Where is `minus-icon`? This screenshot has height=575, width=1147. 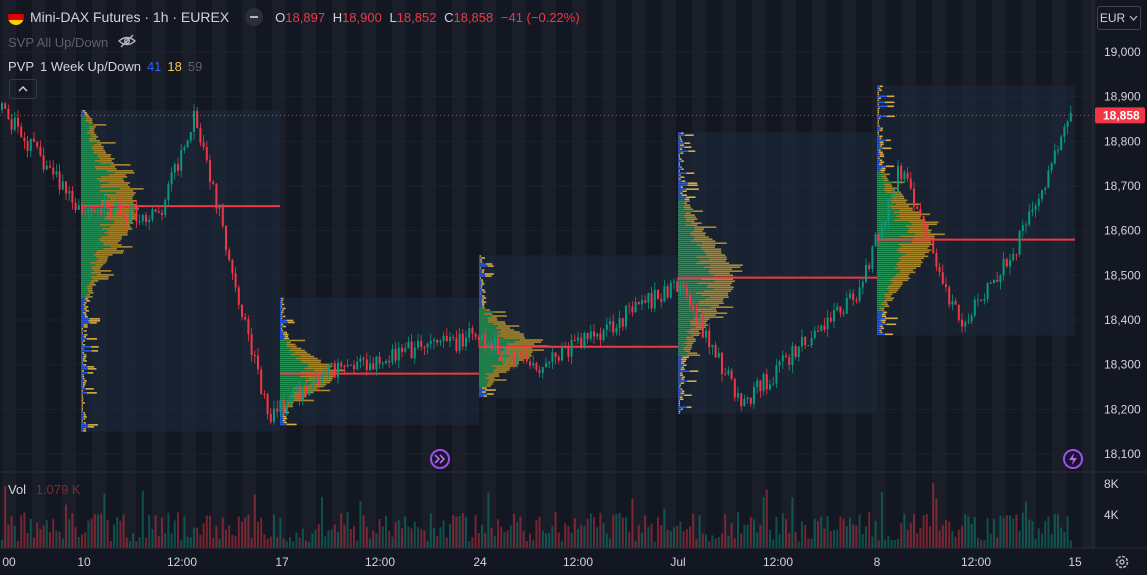 minus-icon is located at coordinates (254, 17).